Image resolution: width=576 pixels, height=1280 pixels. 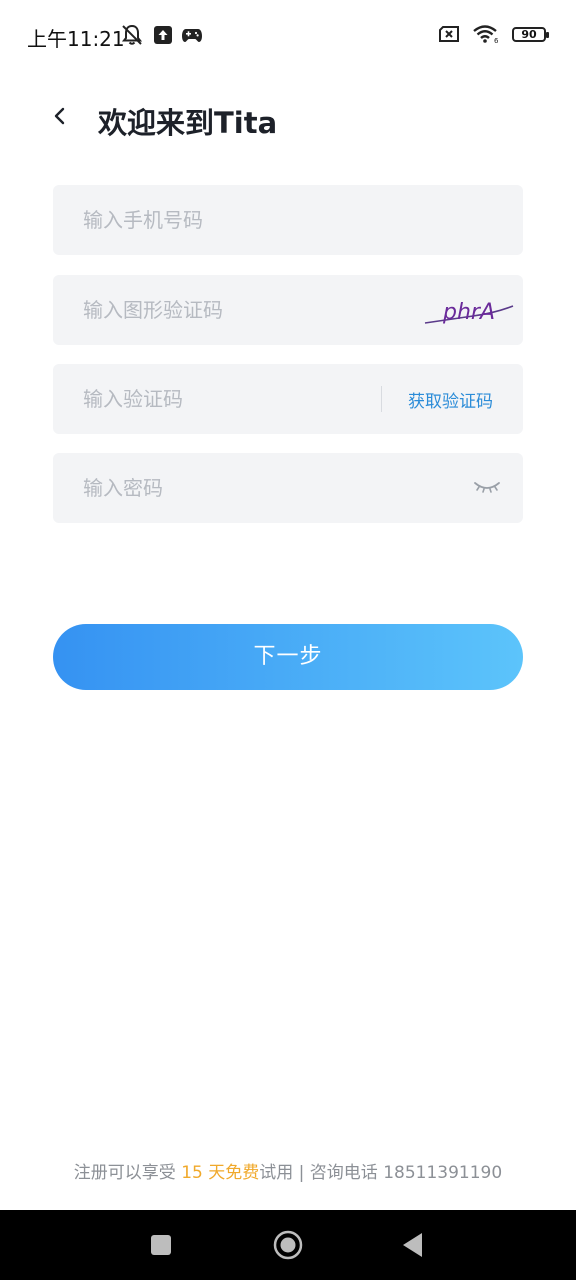 I want to click on captcha-field: phrA, so click(x=288, y=310).